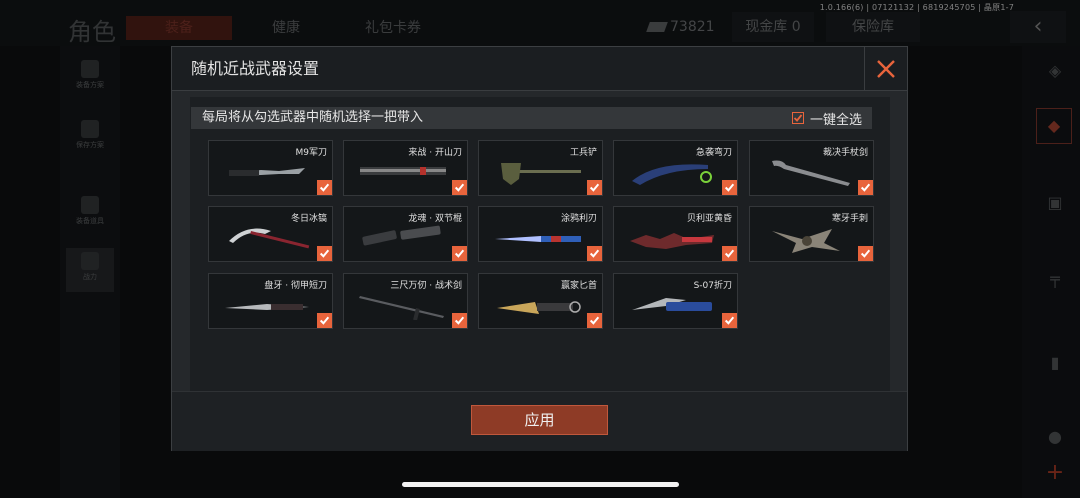 The width and height of the screenshot is (1080, 498). What do you see at coordinates (537, 237) in the screenshot?
I see `graffiti-knife-icon` at bounding box center [537, 237].